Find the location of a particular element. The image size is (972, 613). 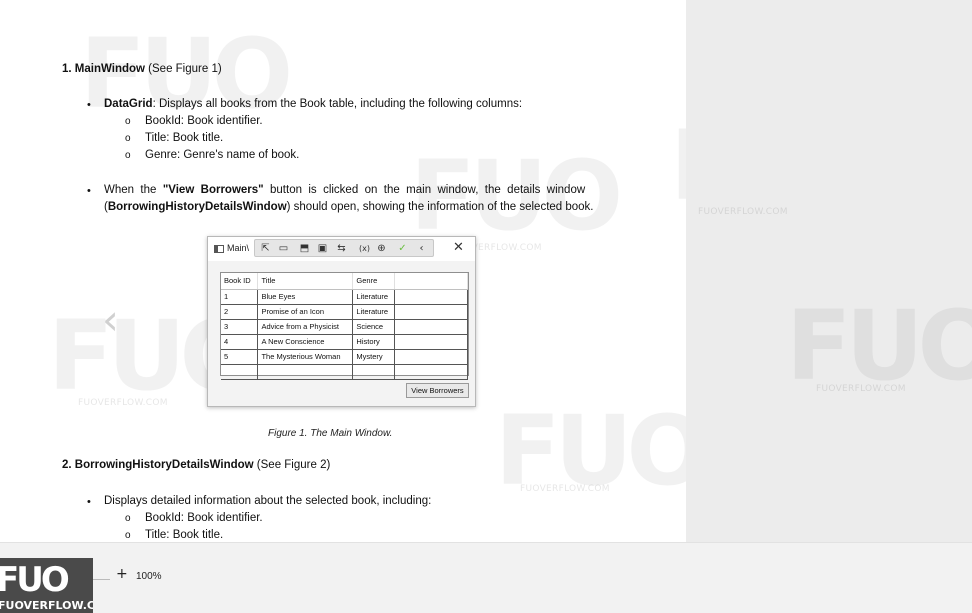

collapse-icon: ‹ is located at coordinates (421, 248).